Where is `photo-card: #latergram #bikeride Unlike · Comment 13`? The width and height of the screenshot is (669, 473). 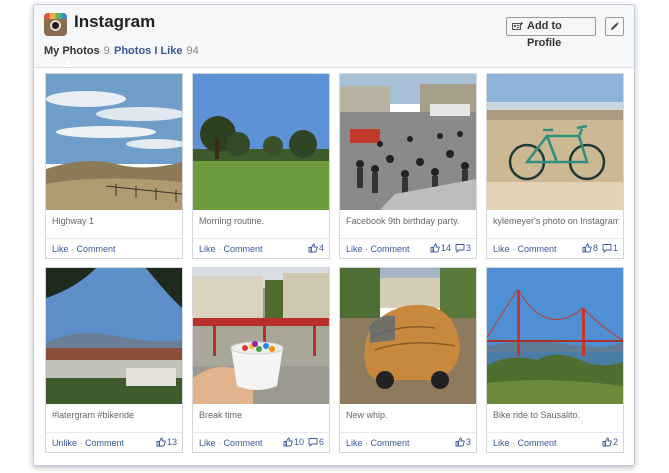 photo-card: #latergram #bikeride Unlike · Comment 13 is located at coordinates (114, 360).